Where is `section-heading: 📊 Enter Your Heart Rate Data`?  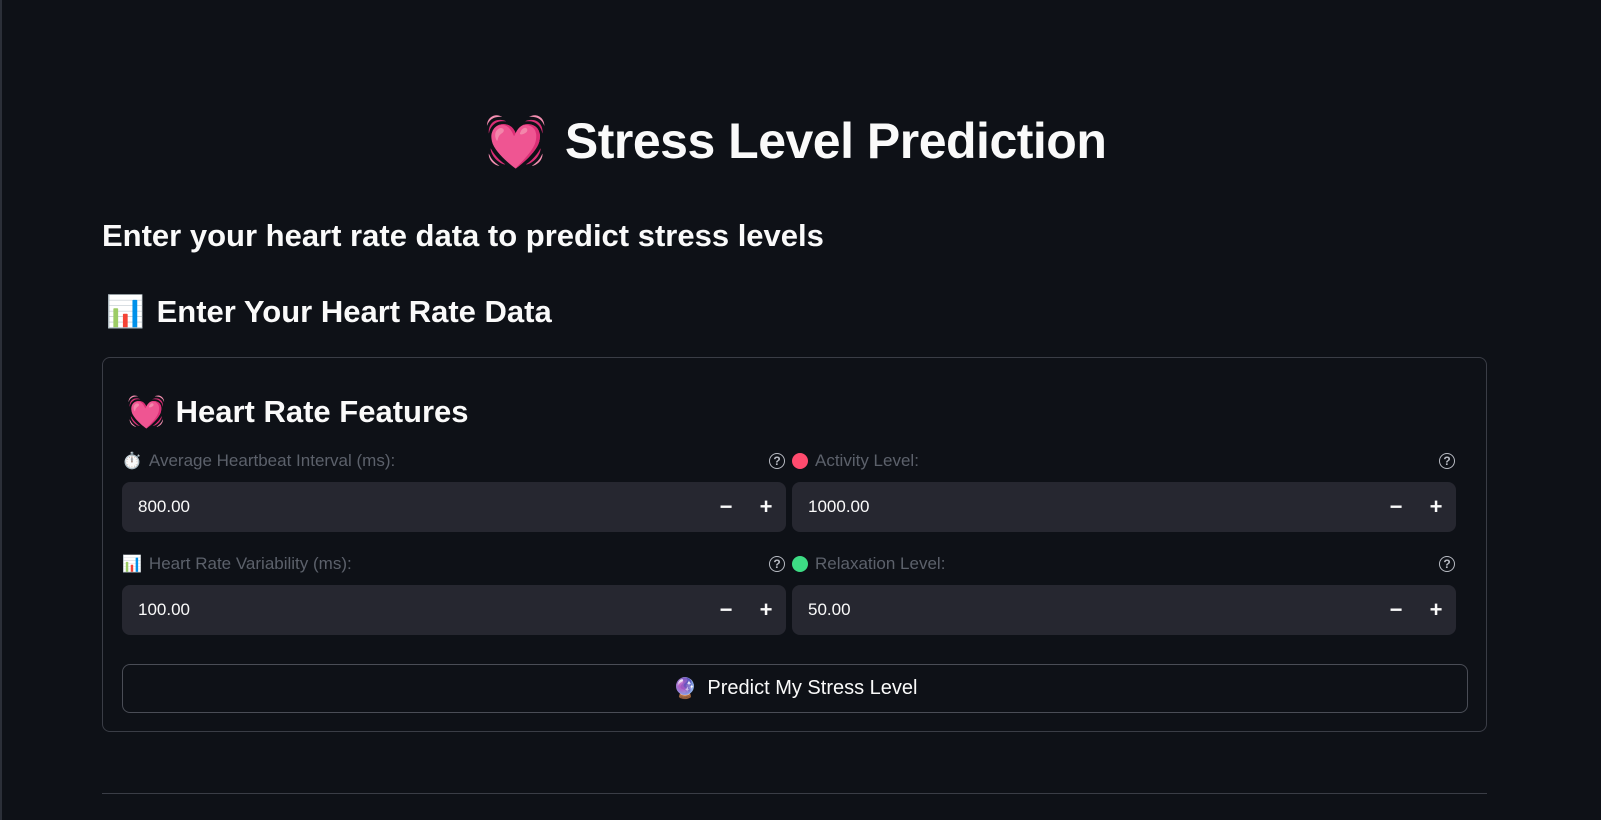
section-heading: 📊 Enter Your Heart Rate Data is located at coordinates (329, 311).